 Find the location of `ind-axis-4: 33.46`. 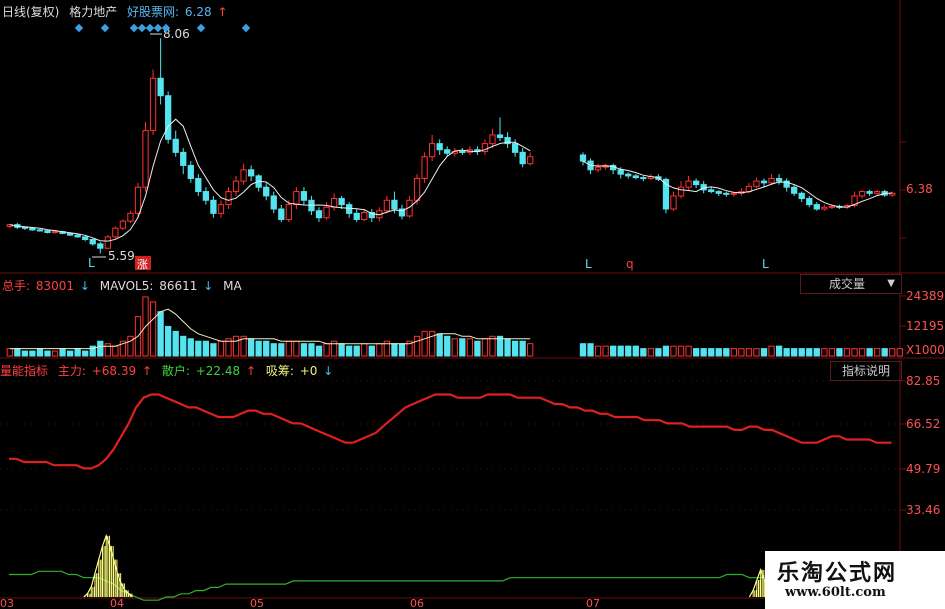

ind-axis-4: 33.46 is located at coordinates (923, 510).